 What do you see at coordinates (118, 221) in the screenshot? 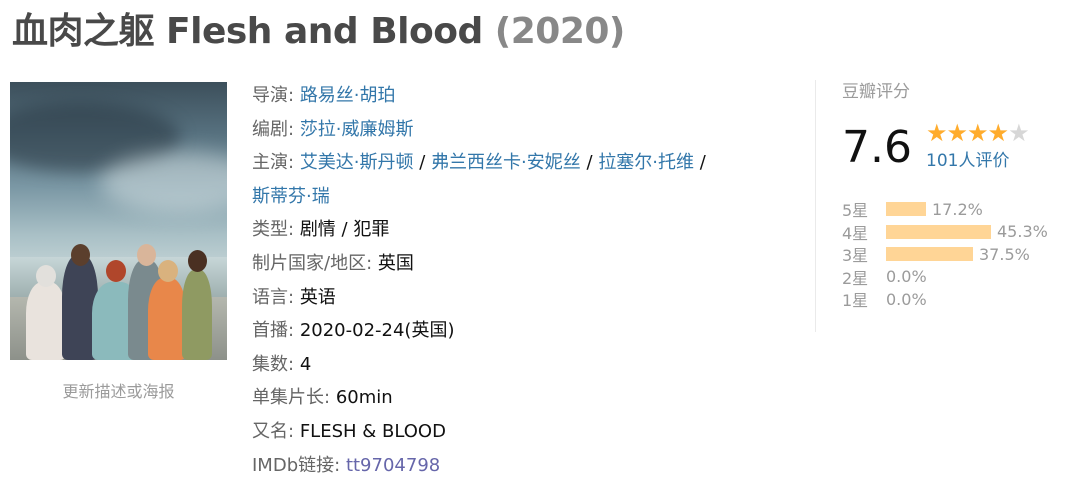
I see `poster-image` at bounding box center [118, 221].